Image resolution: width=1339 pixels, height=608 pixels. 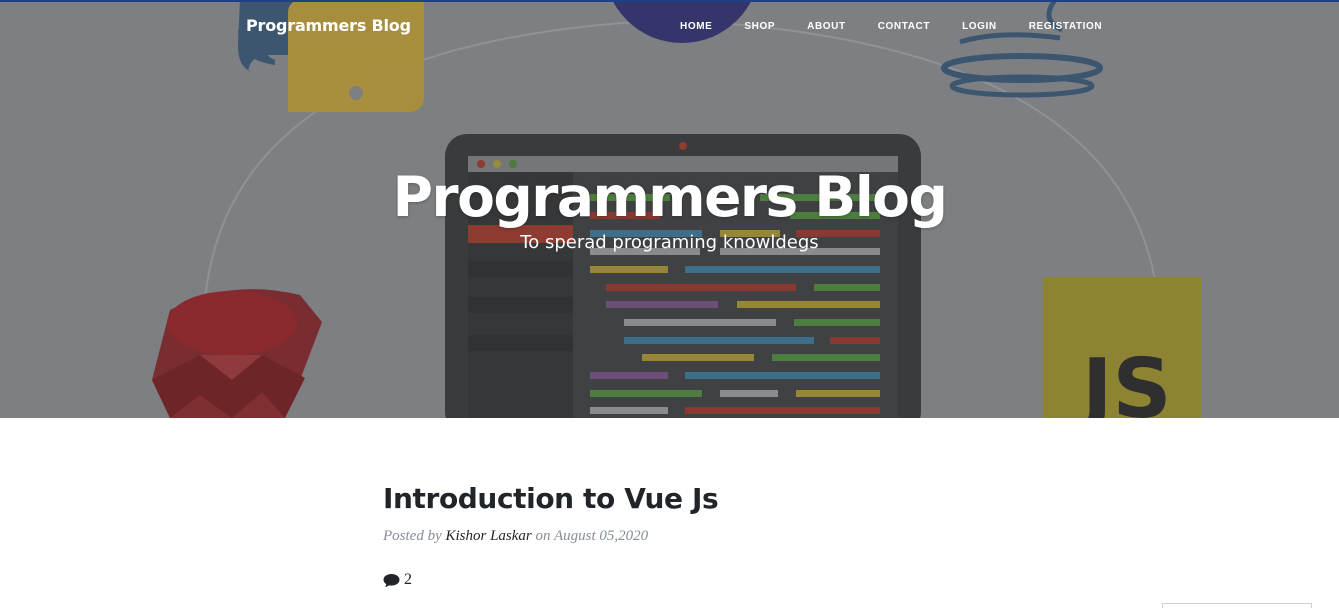 I want to click on post-date: August 05,2020, so click(x=601, y=536).